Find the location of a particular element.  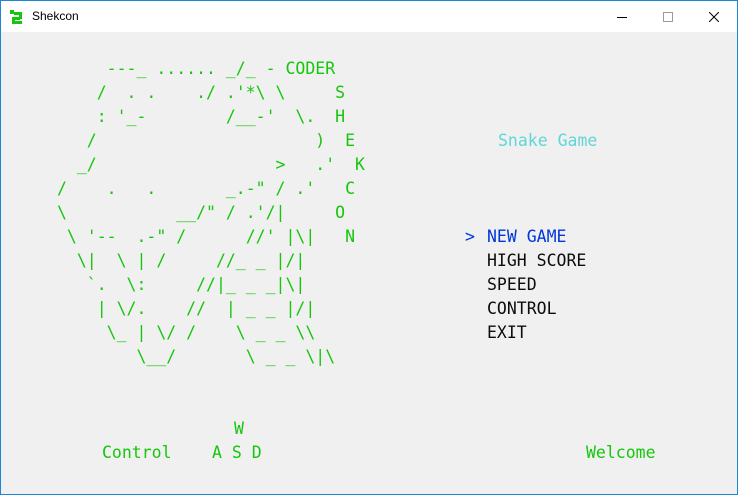

maximize-button is located at coordinates (668, 16).